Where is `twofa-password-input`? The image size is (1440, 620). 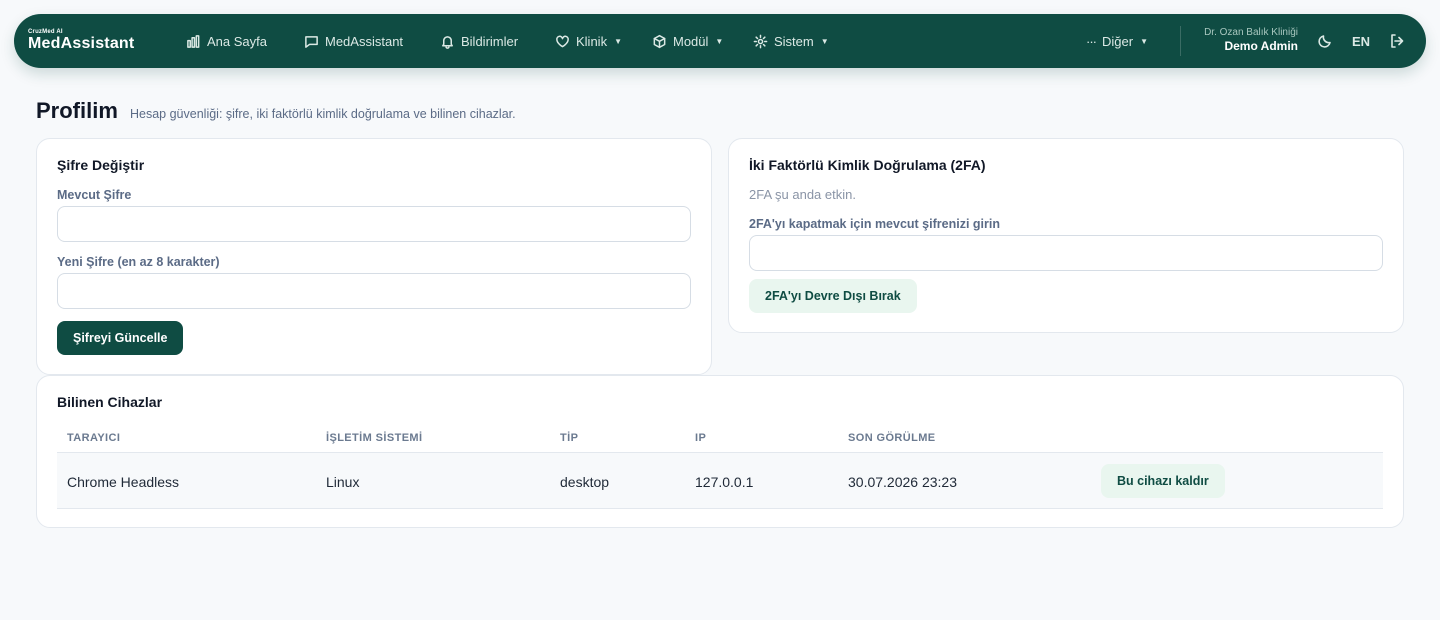
twofa-password-input is located at coordinates (1066, 253).